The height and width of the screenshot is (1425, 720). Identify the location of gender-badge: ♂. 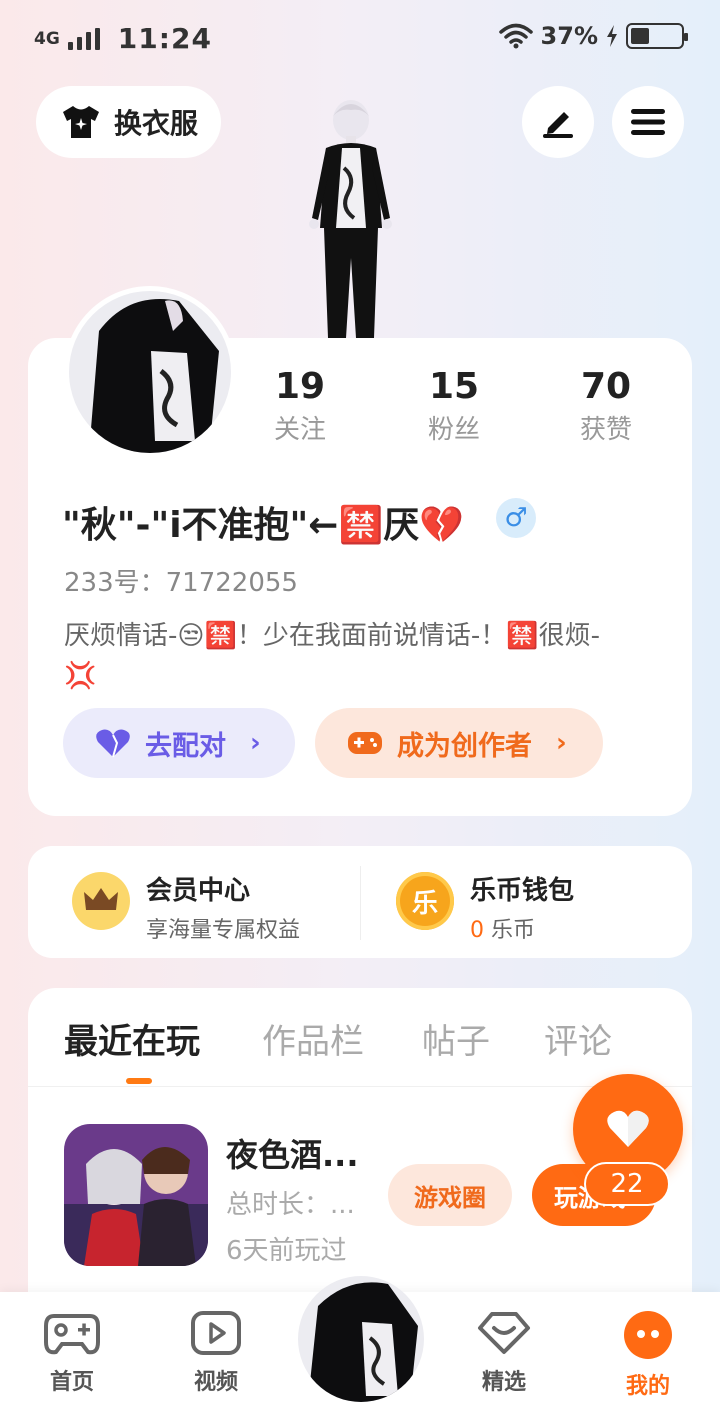
(516, 518).